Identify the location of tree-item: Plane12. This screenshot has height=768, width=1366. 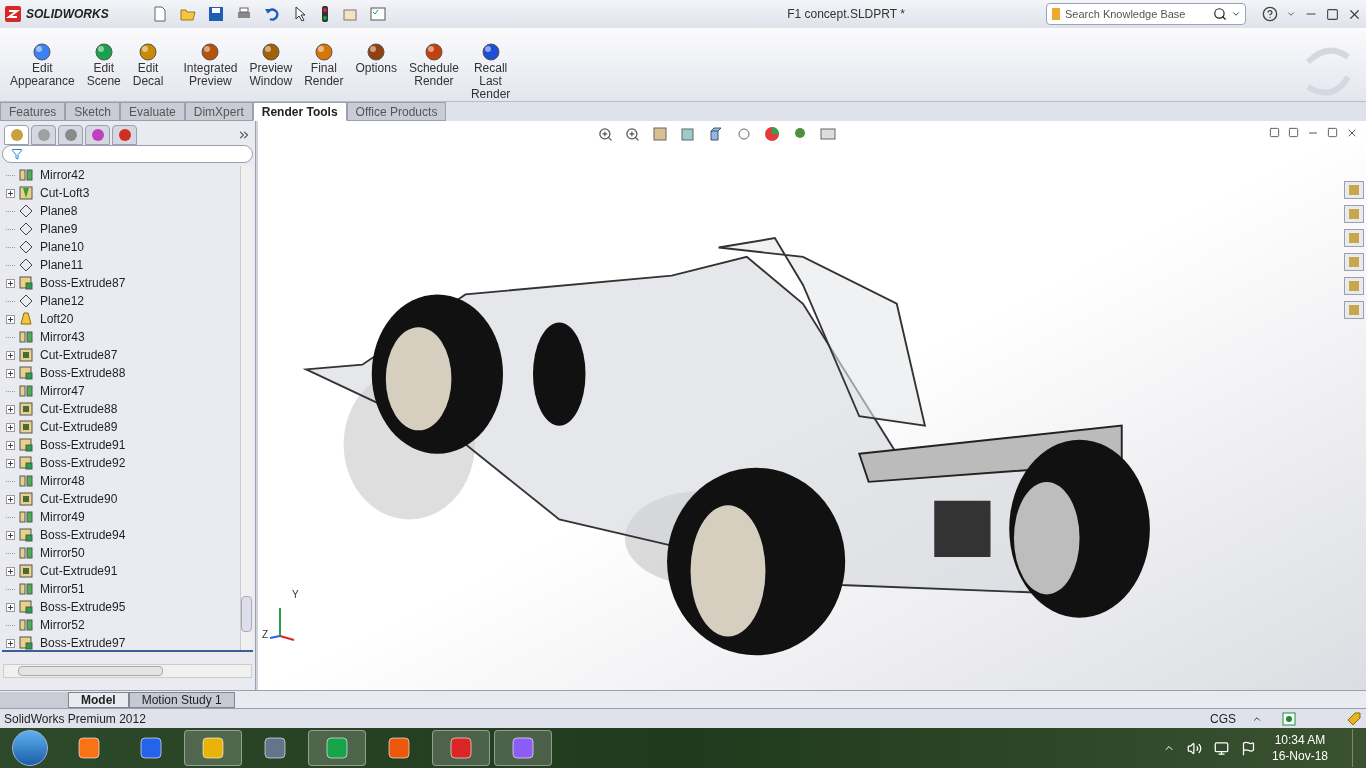
(61, 301).